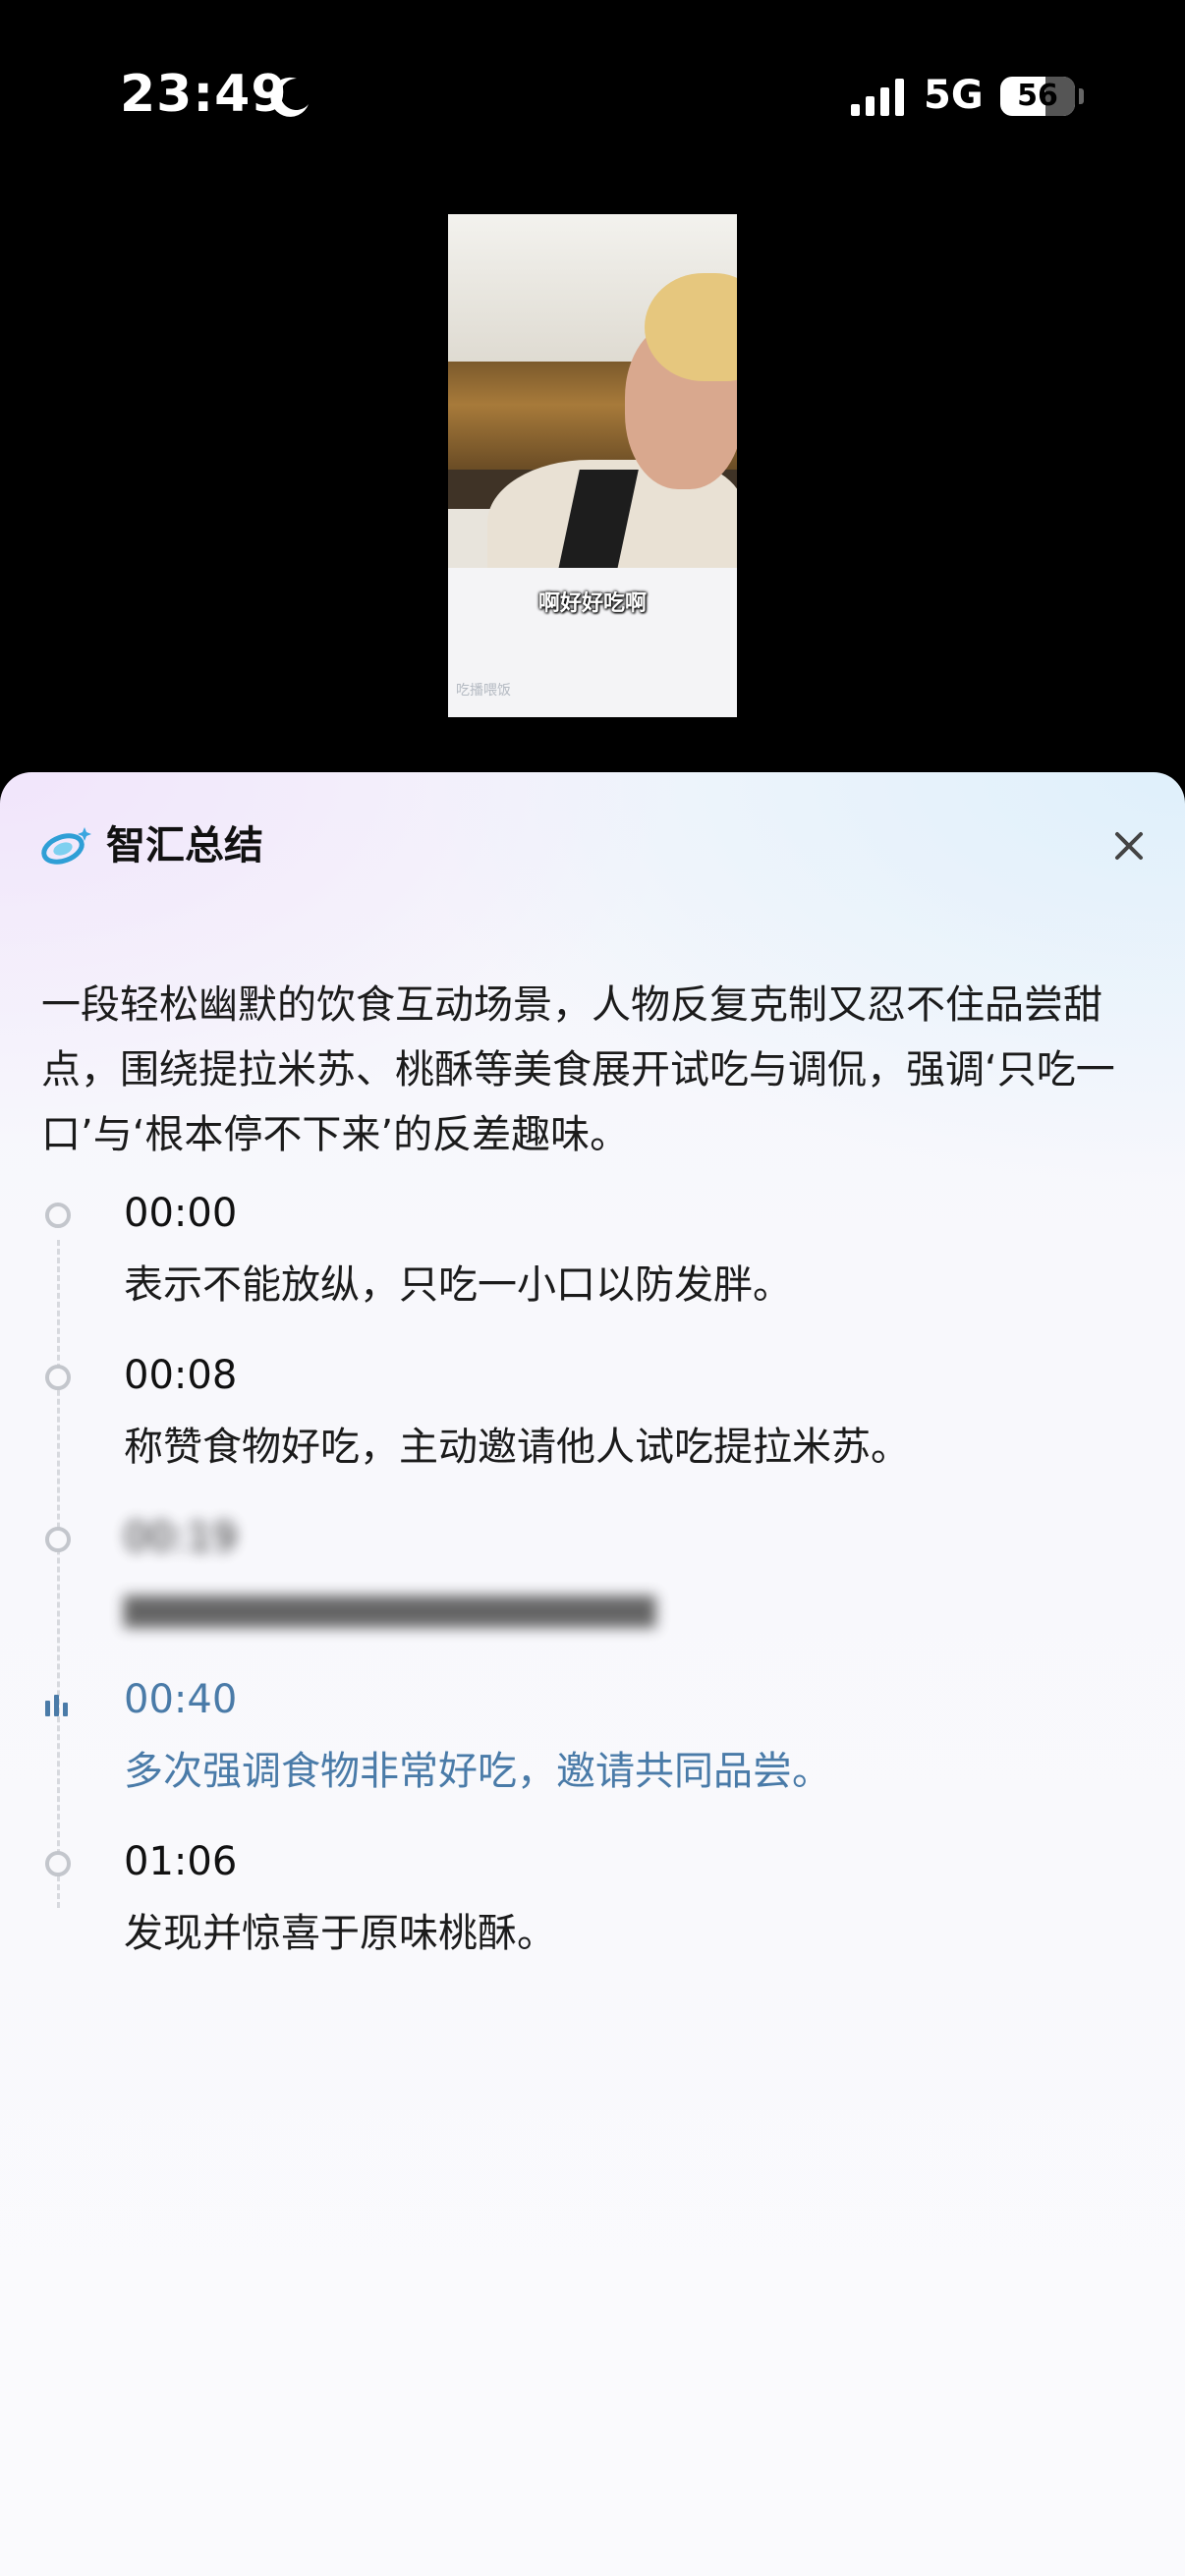  What do you see at coordinates (289, 97) in the screenshot?
I see `moon-icon` at bounding box center [289, 97].